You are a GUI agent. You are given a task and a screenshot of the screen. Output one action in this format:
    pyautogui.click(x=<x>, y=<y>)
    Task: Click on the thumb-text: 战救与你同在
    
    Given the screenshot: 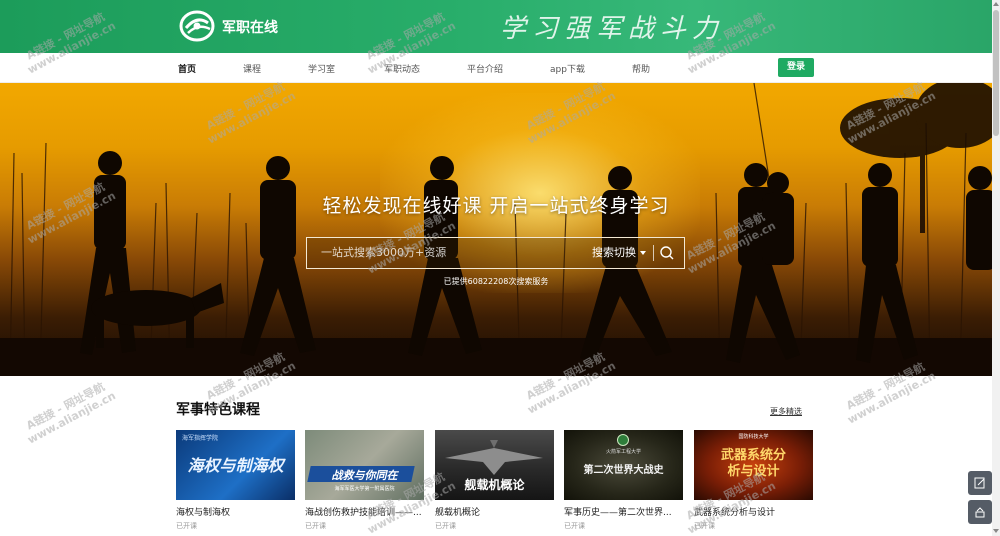 What is the action you would take?
    pyautogui.click(x=364, y=475)
    